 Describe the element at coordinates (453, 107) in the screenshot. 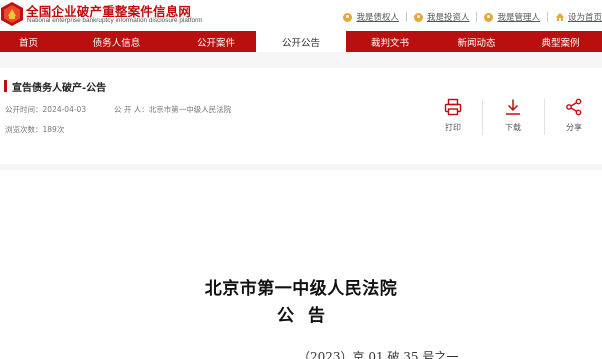

I see `printer-icon` at that location.